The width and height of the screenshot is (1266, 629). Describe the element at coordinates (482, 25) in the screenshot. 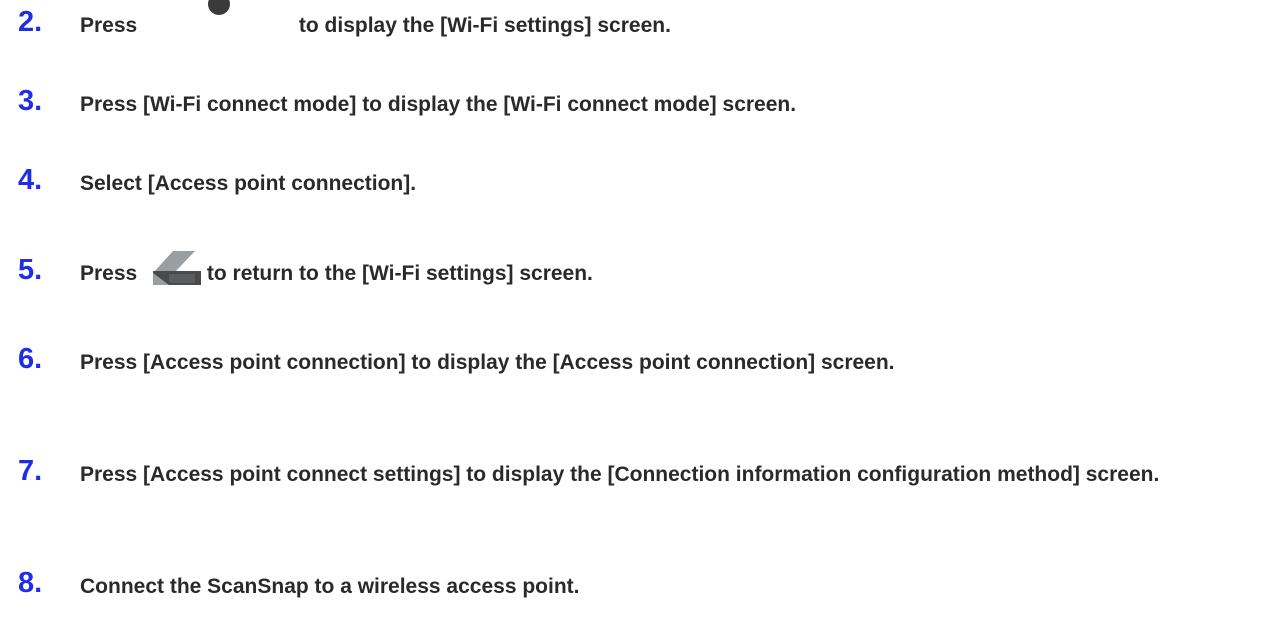

I see `step-text-after: to display the [Wi-Fi settings] screen.` at that location.